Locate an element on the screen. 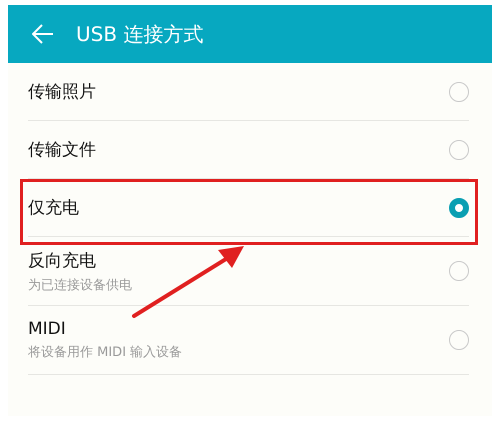 This screenshot has height=426, width=500. option-description: 将设备用作 MIDI 输入设备 is located at coordinates (105, 352).